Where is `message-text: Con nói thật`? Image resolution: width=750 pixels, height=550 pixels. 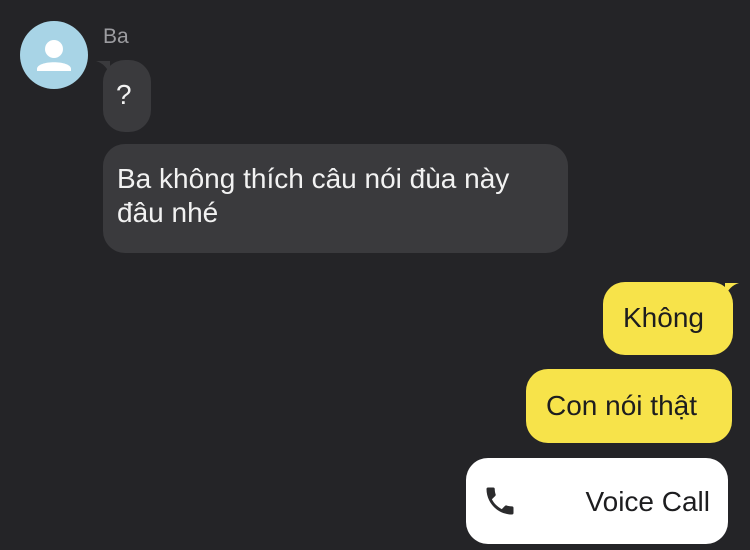
message-text: Con nói thật is located at coordinates (621, 405).